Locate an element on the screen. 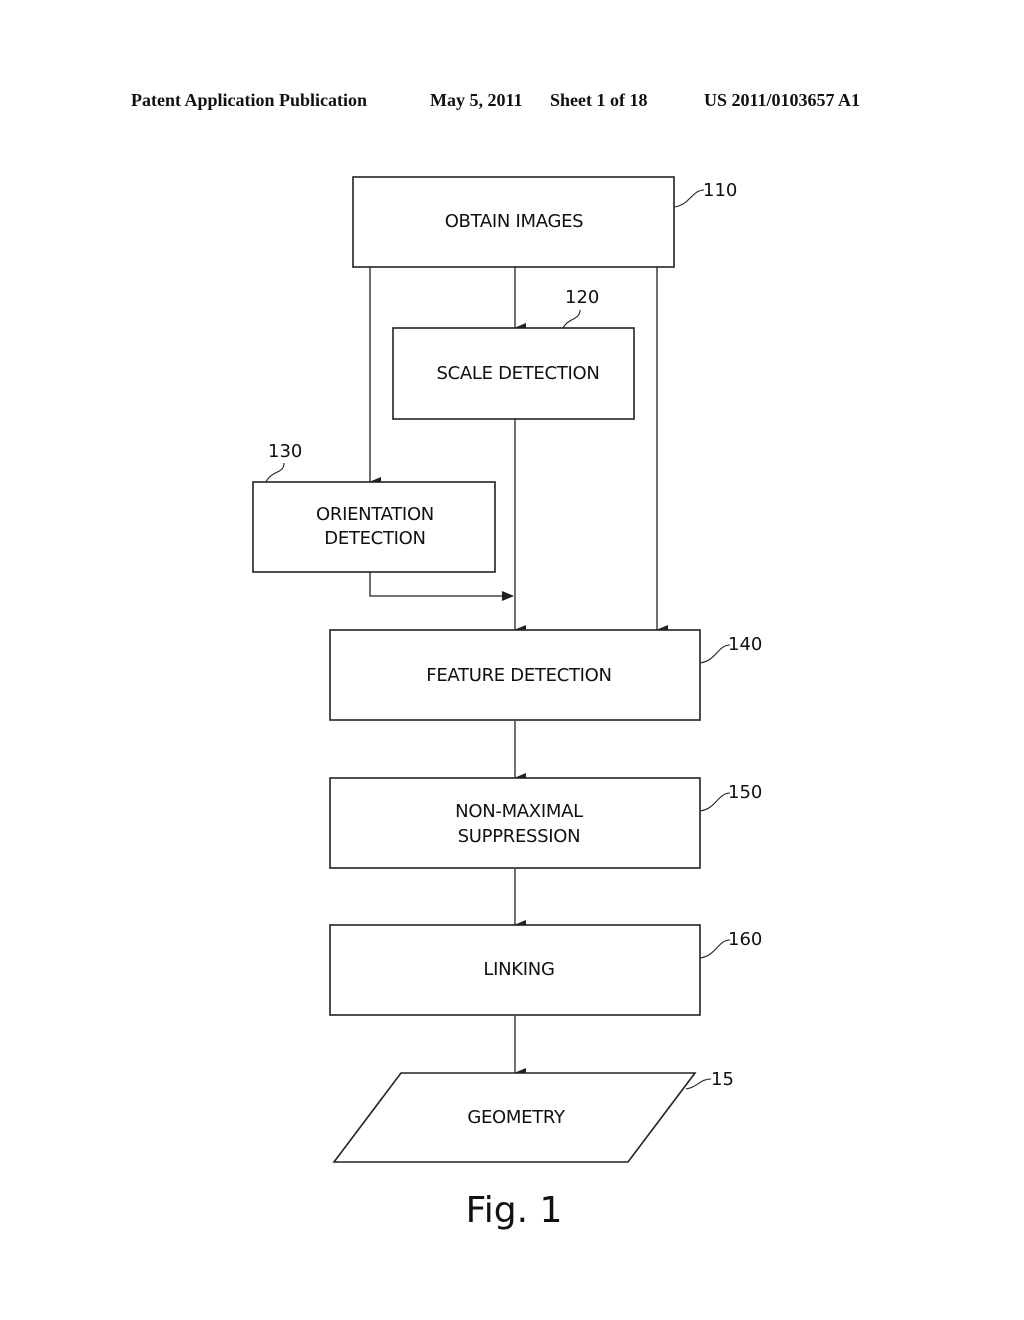 This screenshot has height=1320, width=1024. non-maximal-suppression-box is located at coordinates (515, 823).